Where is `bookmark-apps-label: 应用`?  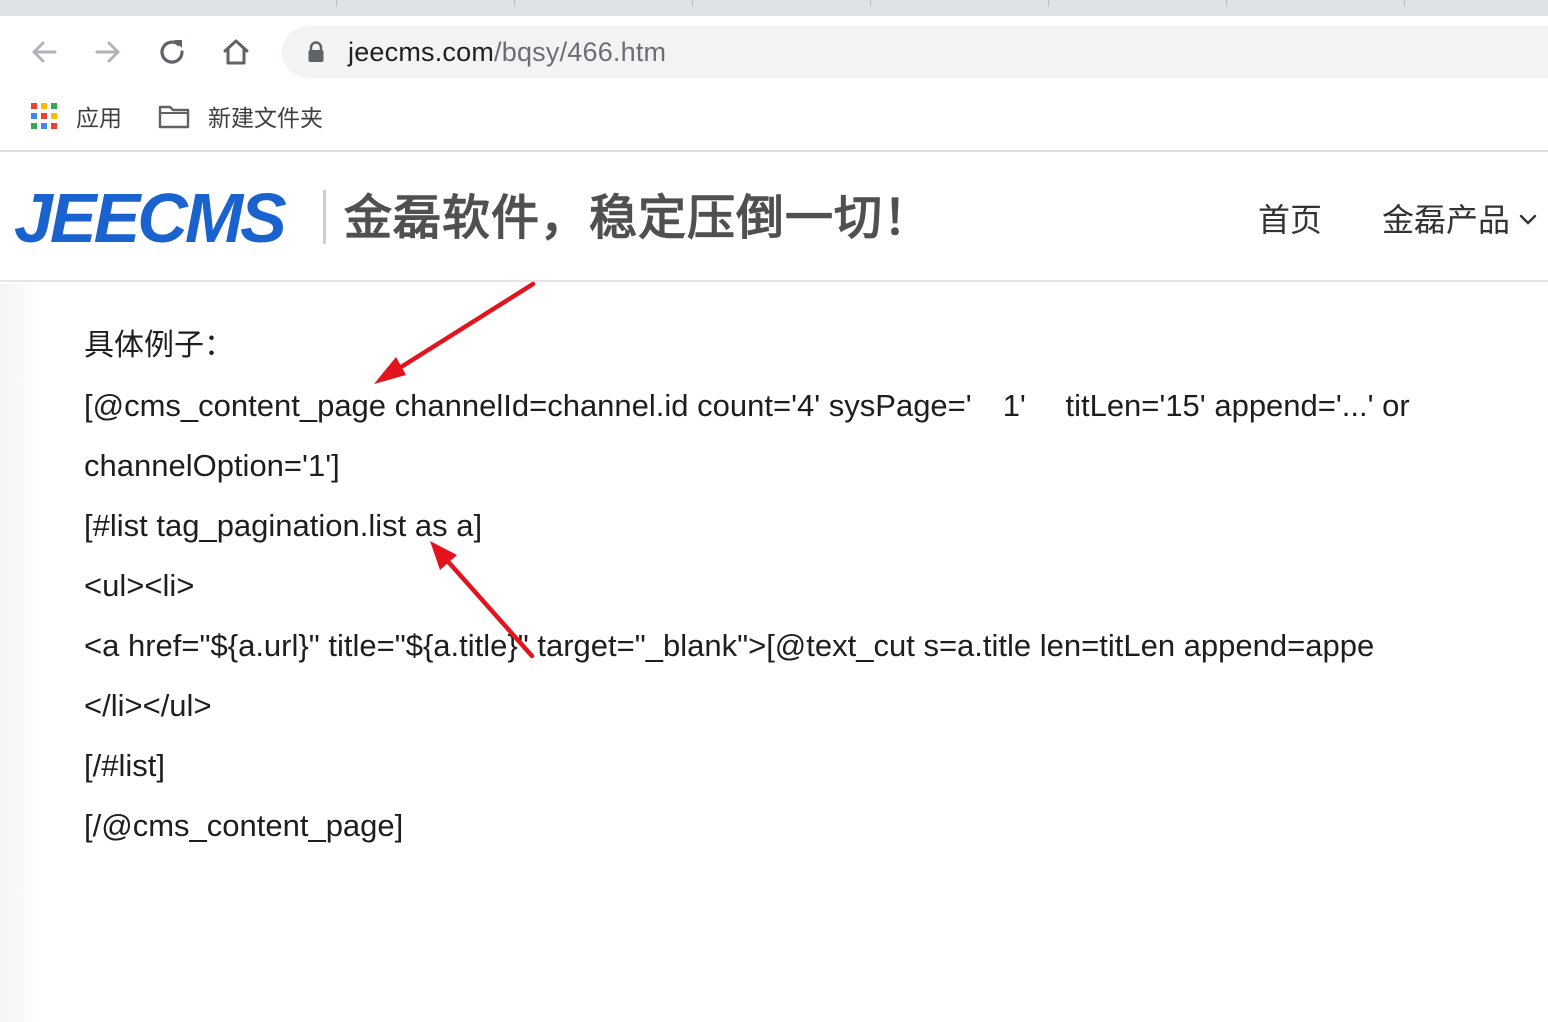 bookmark-apps-label: 应用 is located at coordinates (99, 118).